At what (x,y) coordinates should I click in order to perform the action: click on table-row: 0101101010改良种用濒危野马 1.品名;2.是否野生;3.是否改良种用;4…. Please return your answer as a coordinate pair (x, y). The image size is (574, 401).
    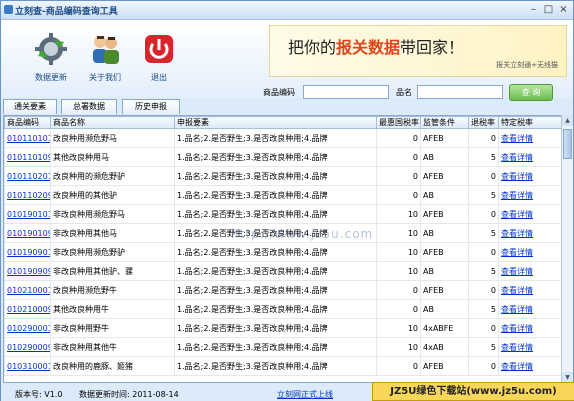
    Looking at the image, I should click on (283, 138).